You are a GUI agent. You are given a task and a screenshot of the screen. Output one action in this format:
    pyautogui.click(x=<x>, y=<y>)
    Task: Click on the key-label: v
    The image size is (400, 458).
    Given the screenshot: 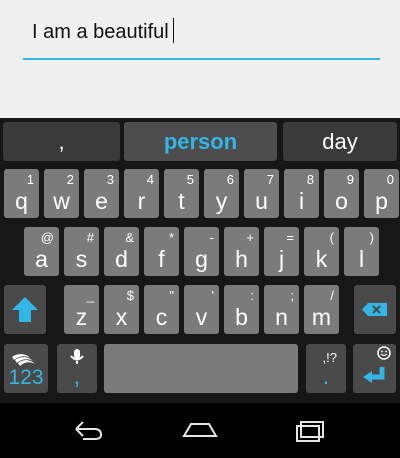 What is the action you would take?
    pyautogui.click(x=201, y=317)
    